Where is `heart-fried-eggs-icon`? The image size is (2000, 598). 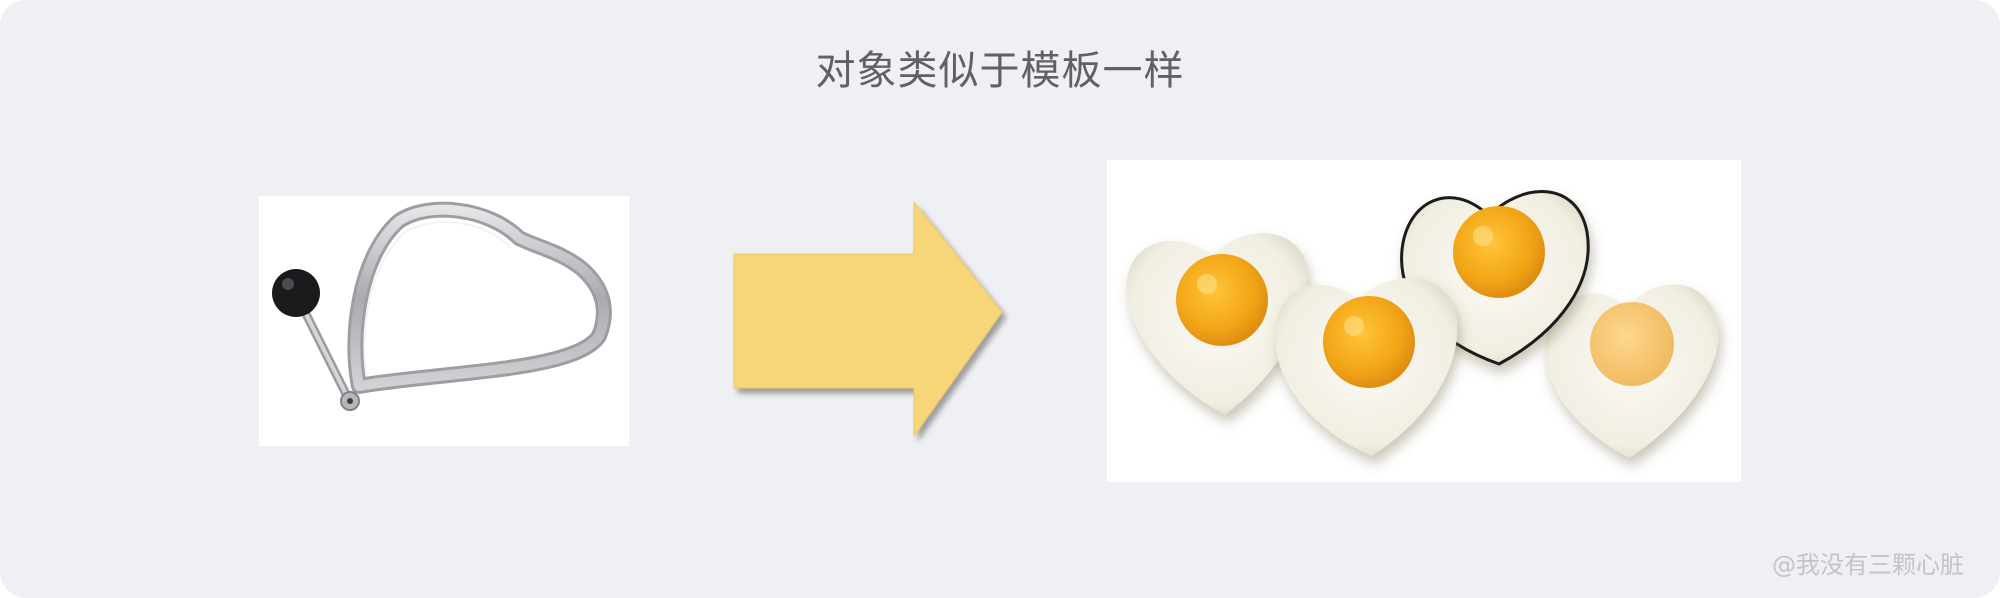
heart-fried-eggs-icon is located at coordinates (1422, 324).